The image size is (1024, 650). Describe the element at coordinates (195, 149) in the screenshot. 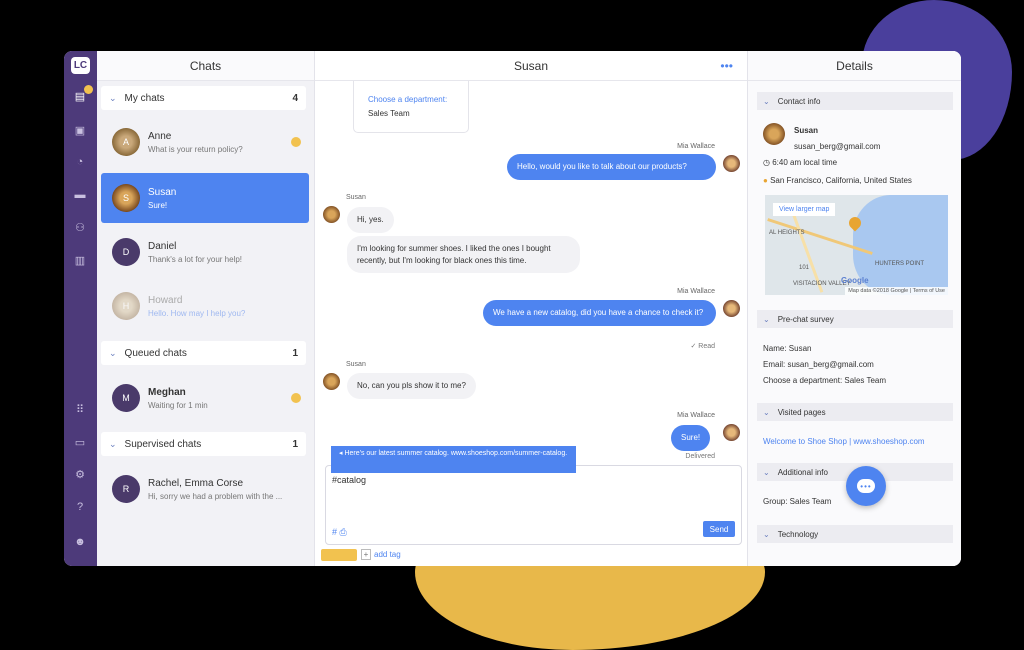

I see `chat-preview: What is your return policy?` at that location.